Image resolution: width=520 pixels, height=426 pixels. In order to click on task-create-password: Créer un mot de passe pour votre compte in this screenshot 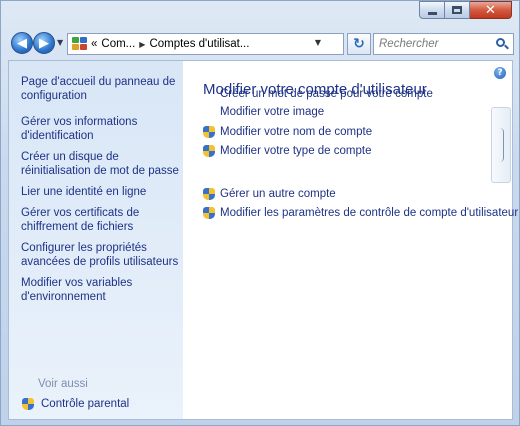, I will do `click(317, 94)`.